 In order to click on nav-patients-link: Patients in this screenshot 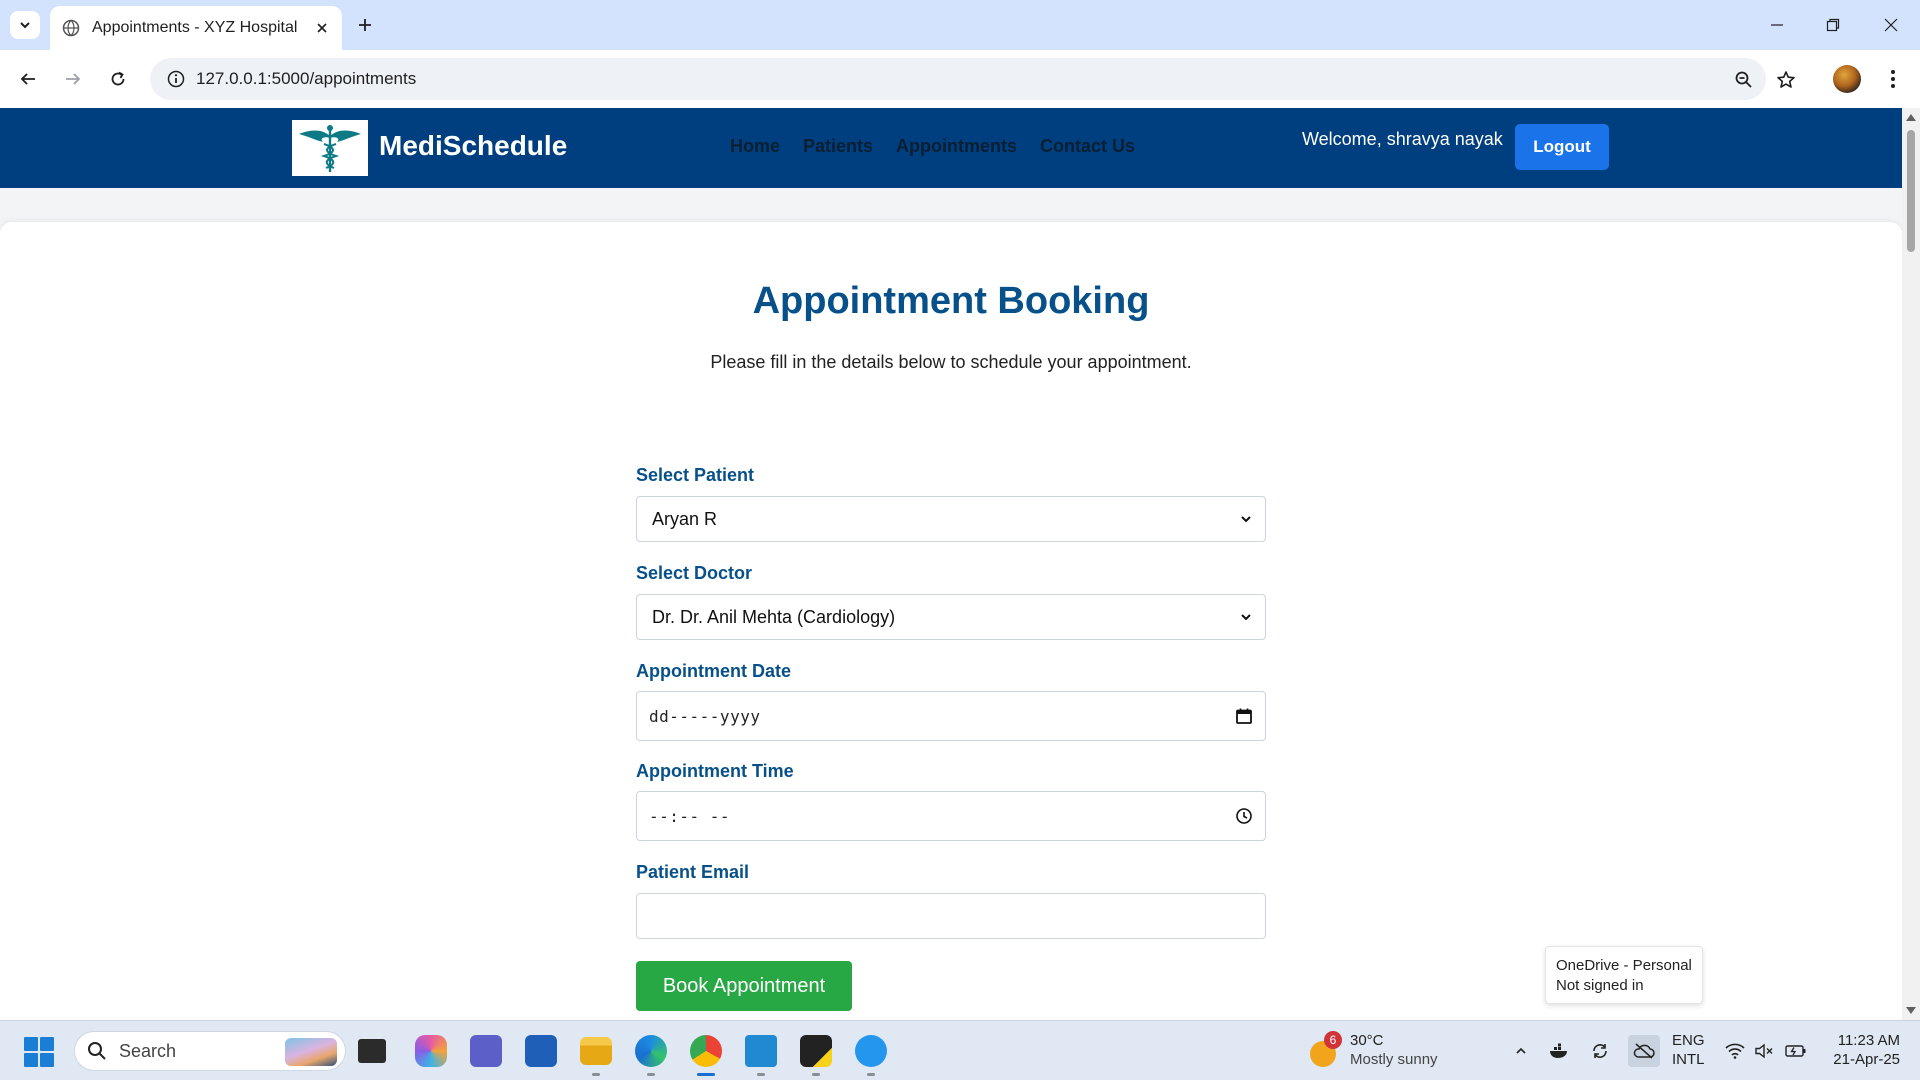, I will do `click(838, 146)`.